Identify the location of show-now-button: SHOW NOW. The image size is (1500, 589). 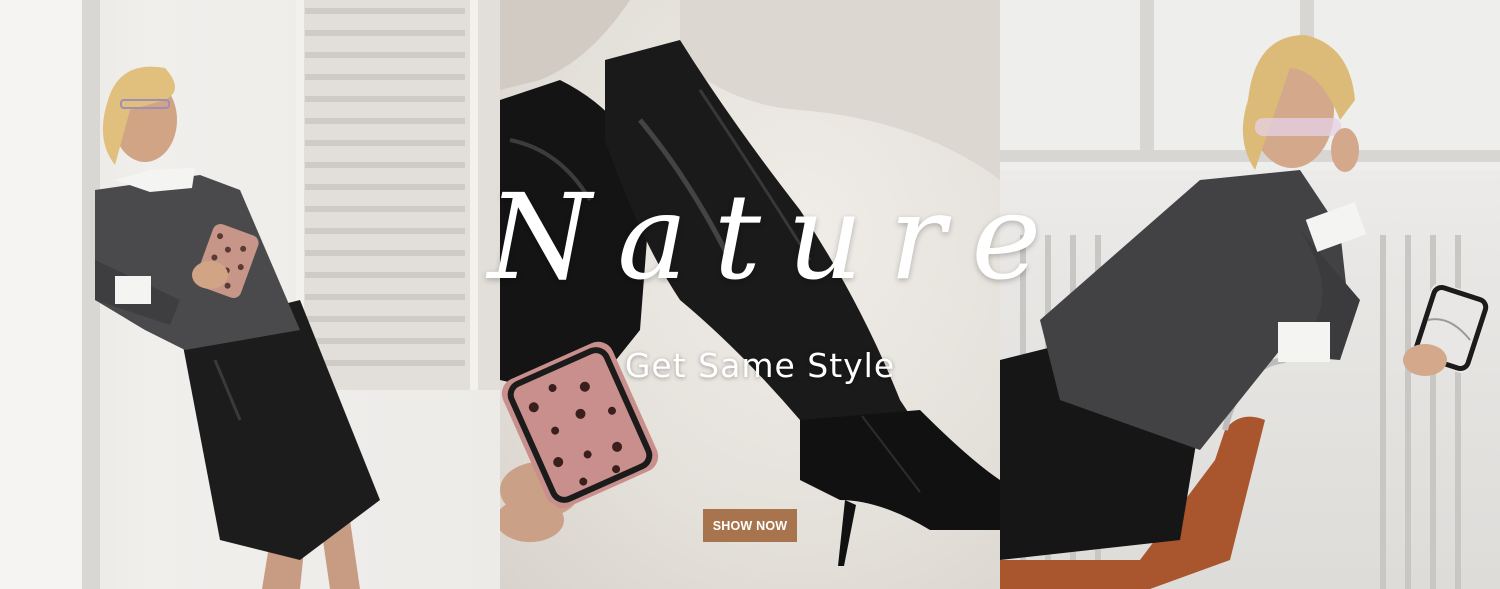
(750, 525).